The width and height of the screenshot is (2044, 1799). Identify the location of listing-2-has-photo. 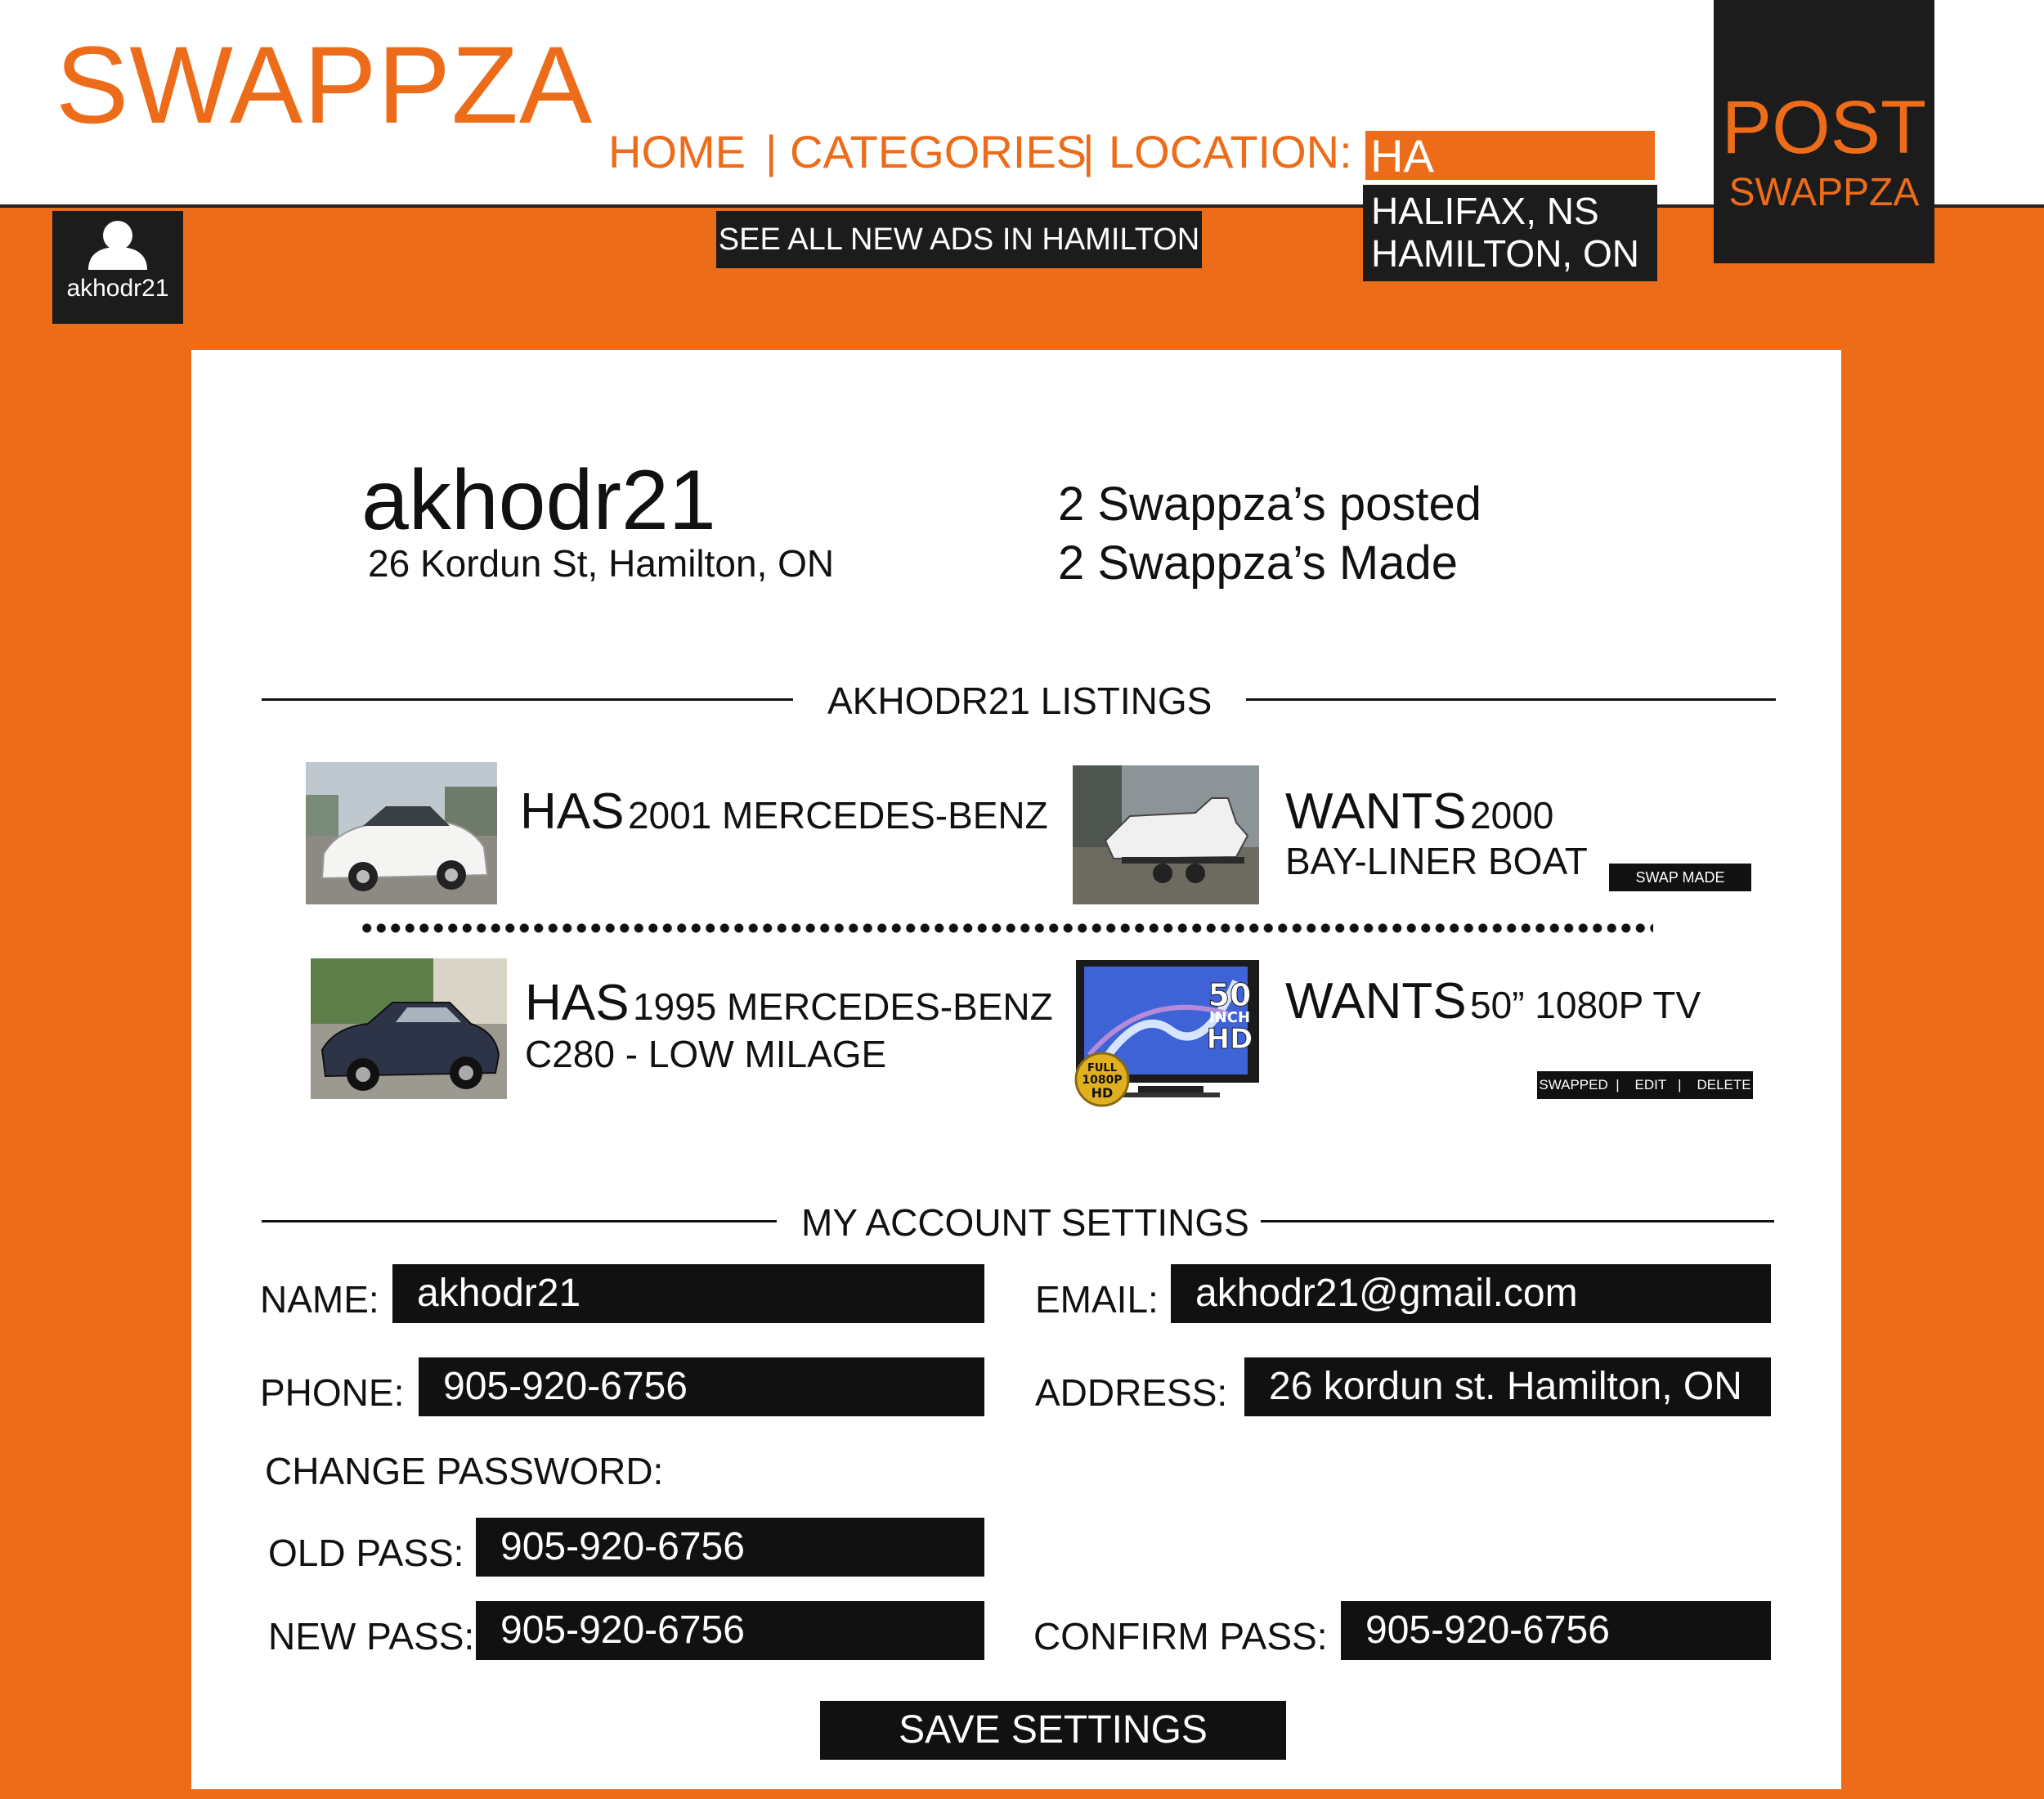
(409, 1028).